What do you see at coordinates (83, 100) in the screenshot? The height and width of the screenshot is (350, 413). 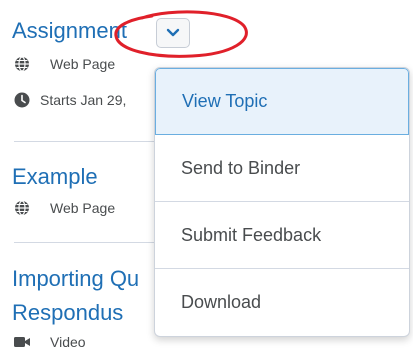 I see `topic-start-date: Starts Jan 29,` at bounding box center [83, 100].